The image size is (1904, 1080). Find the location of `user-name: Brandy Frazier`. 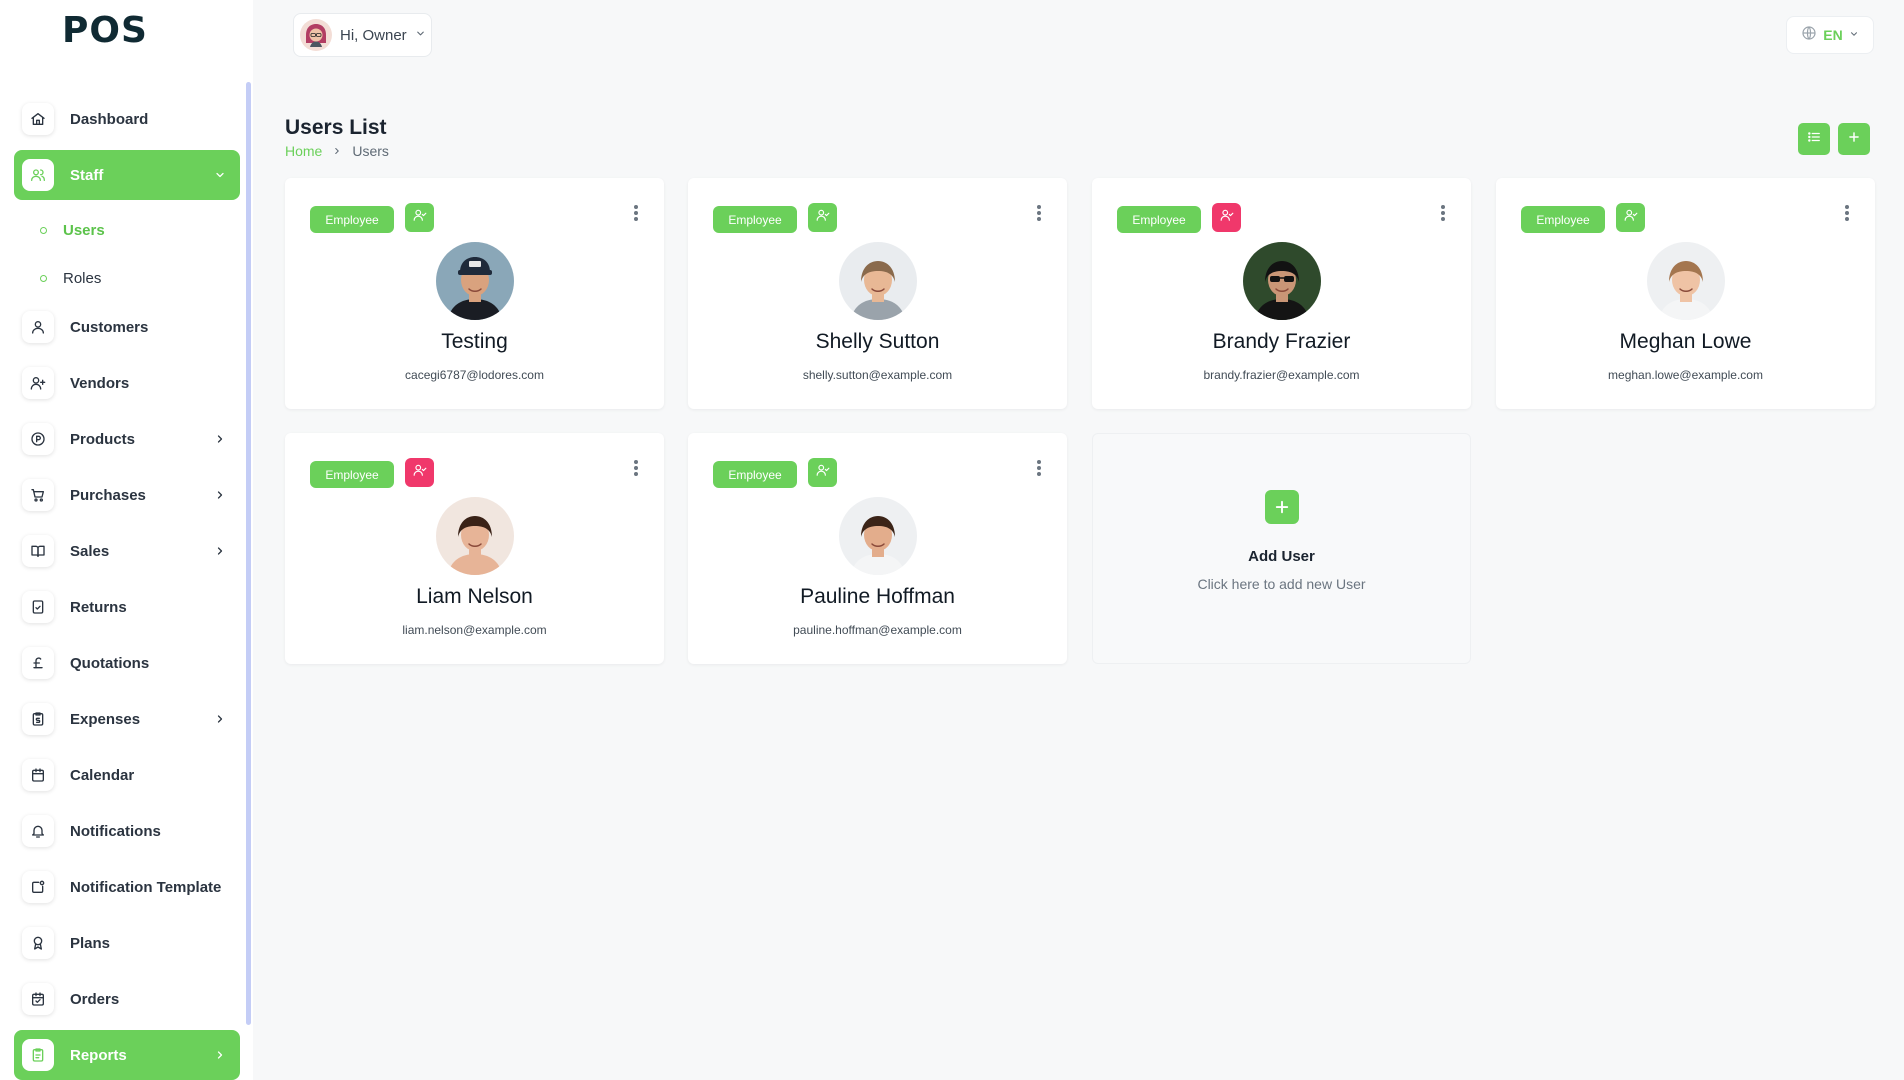

user-name: Brandy Frazier is located at coordinates (1281, 342).